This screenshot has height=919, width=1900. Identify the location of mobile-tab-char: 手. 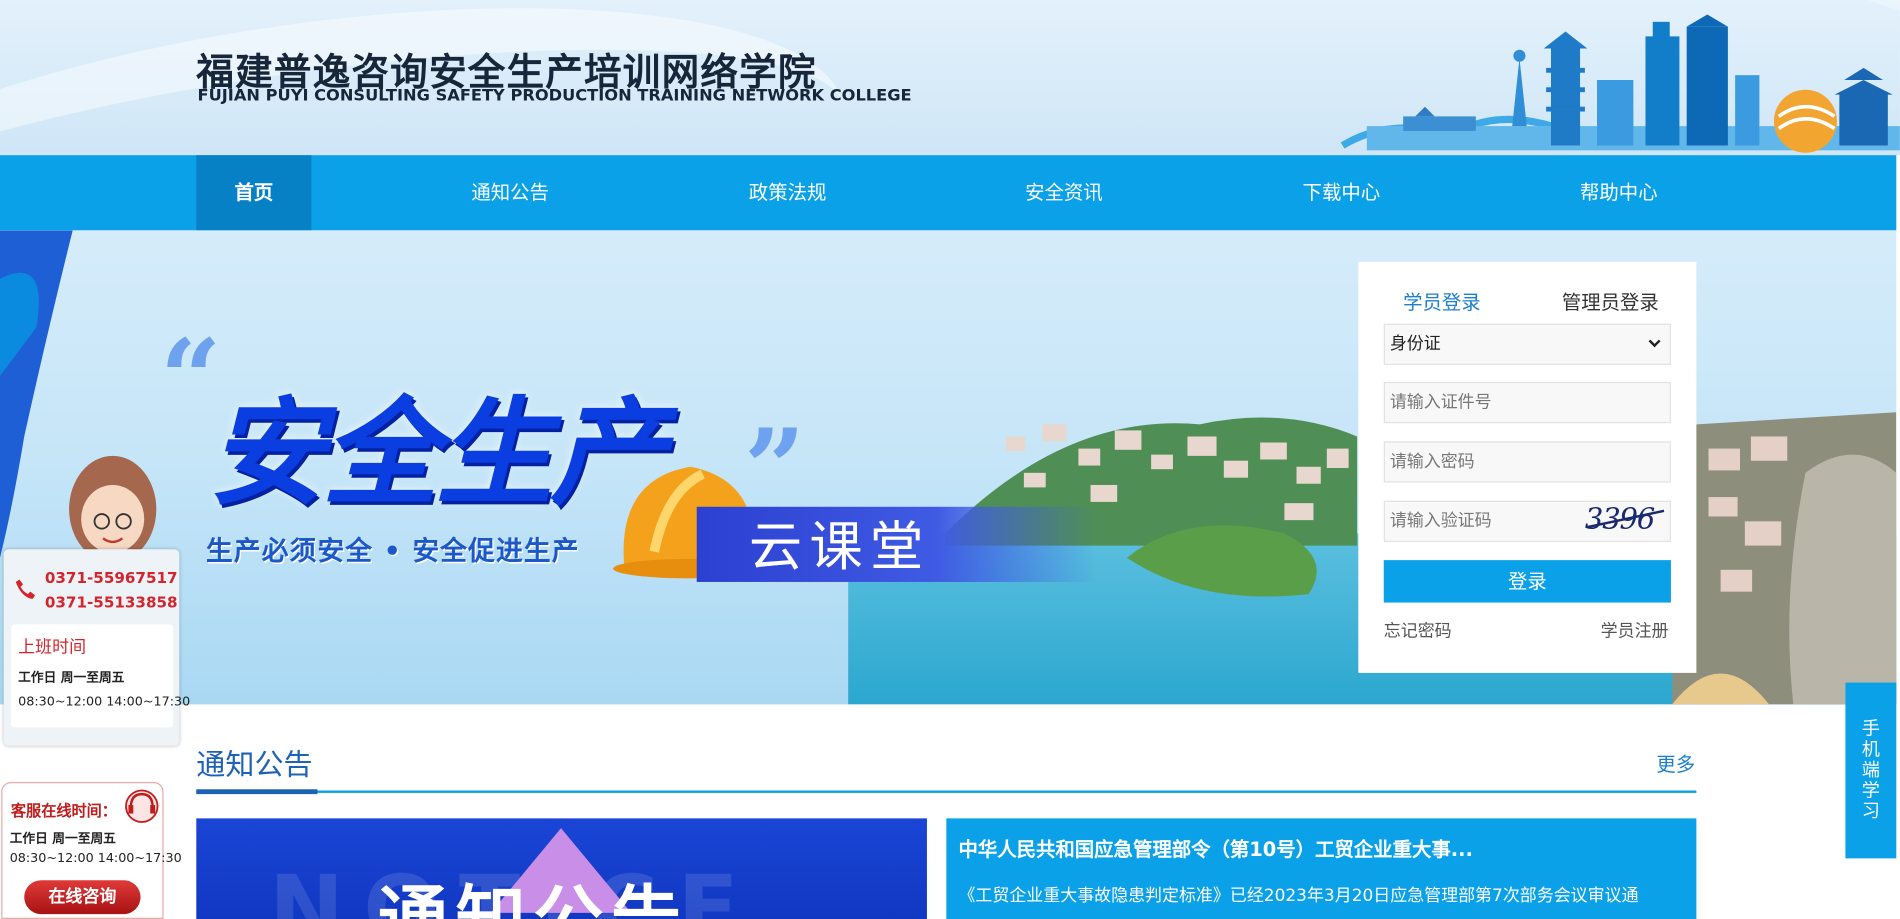
(1870, 728).